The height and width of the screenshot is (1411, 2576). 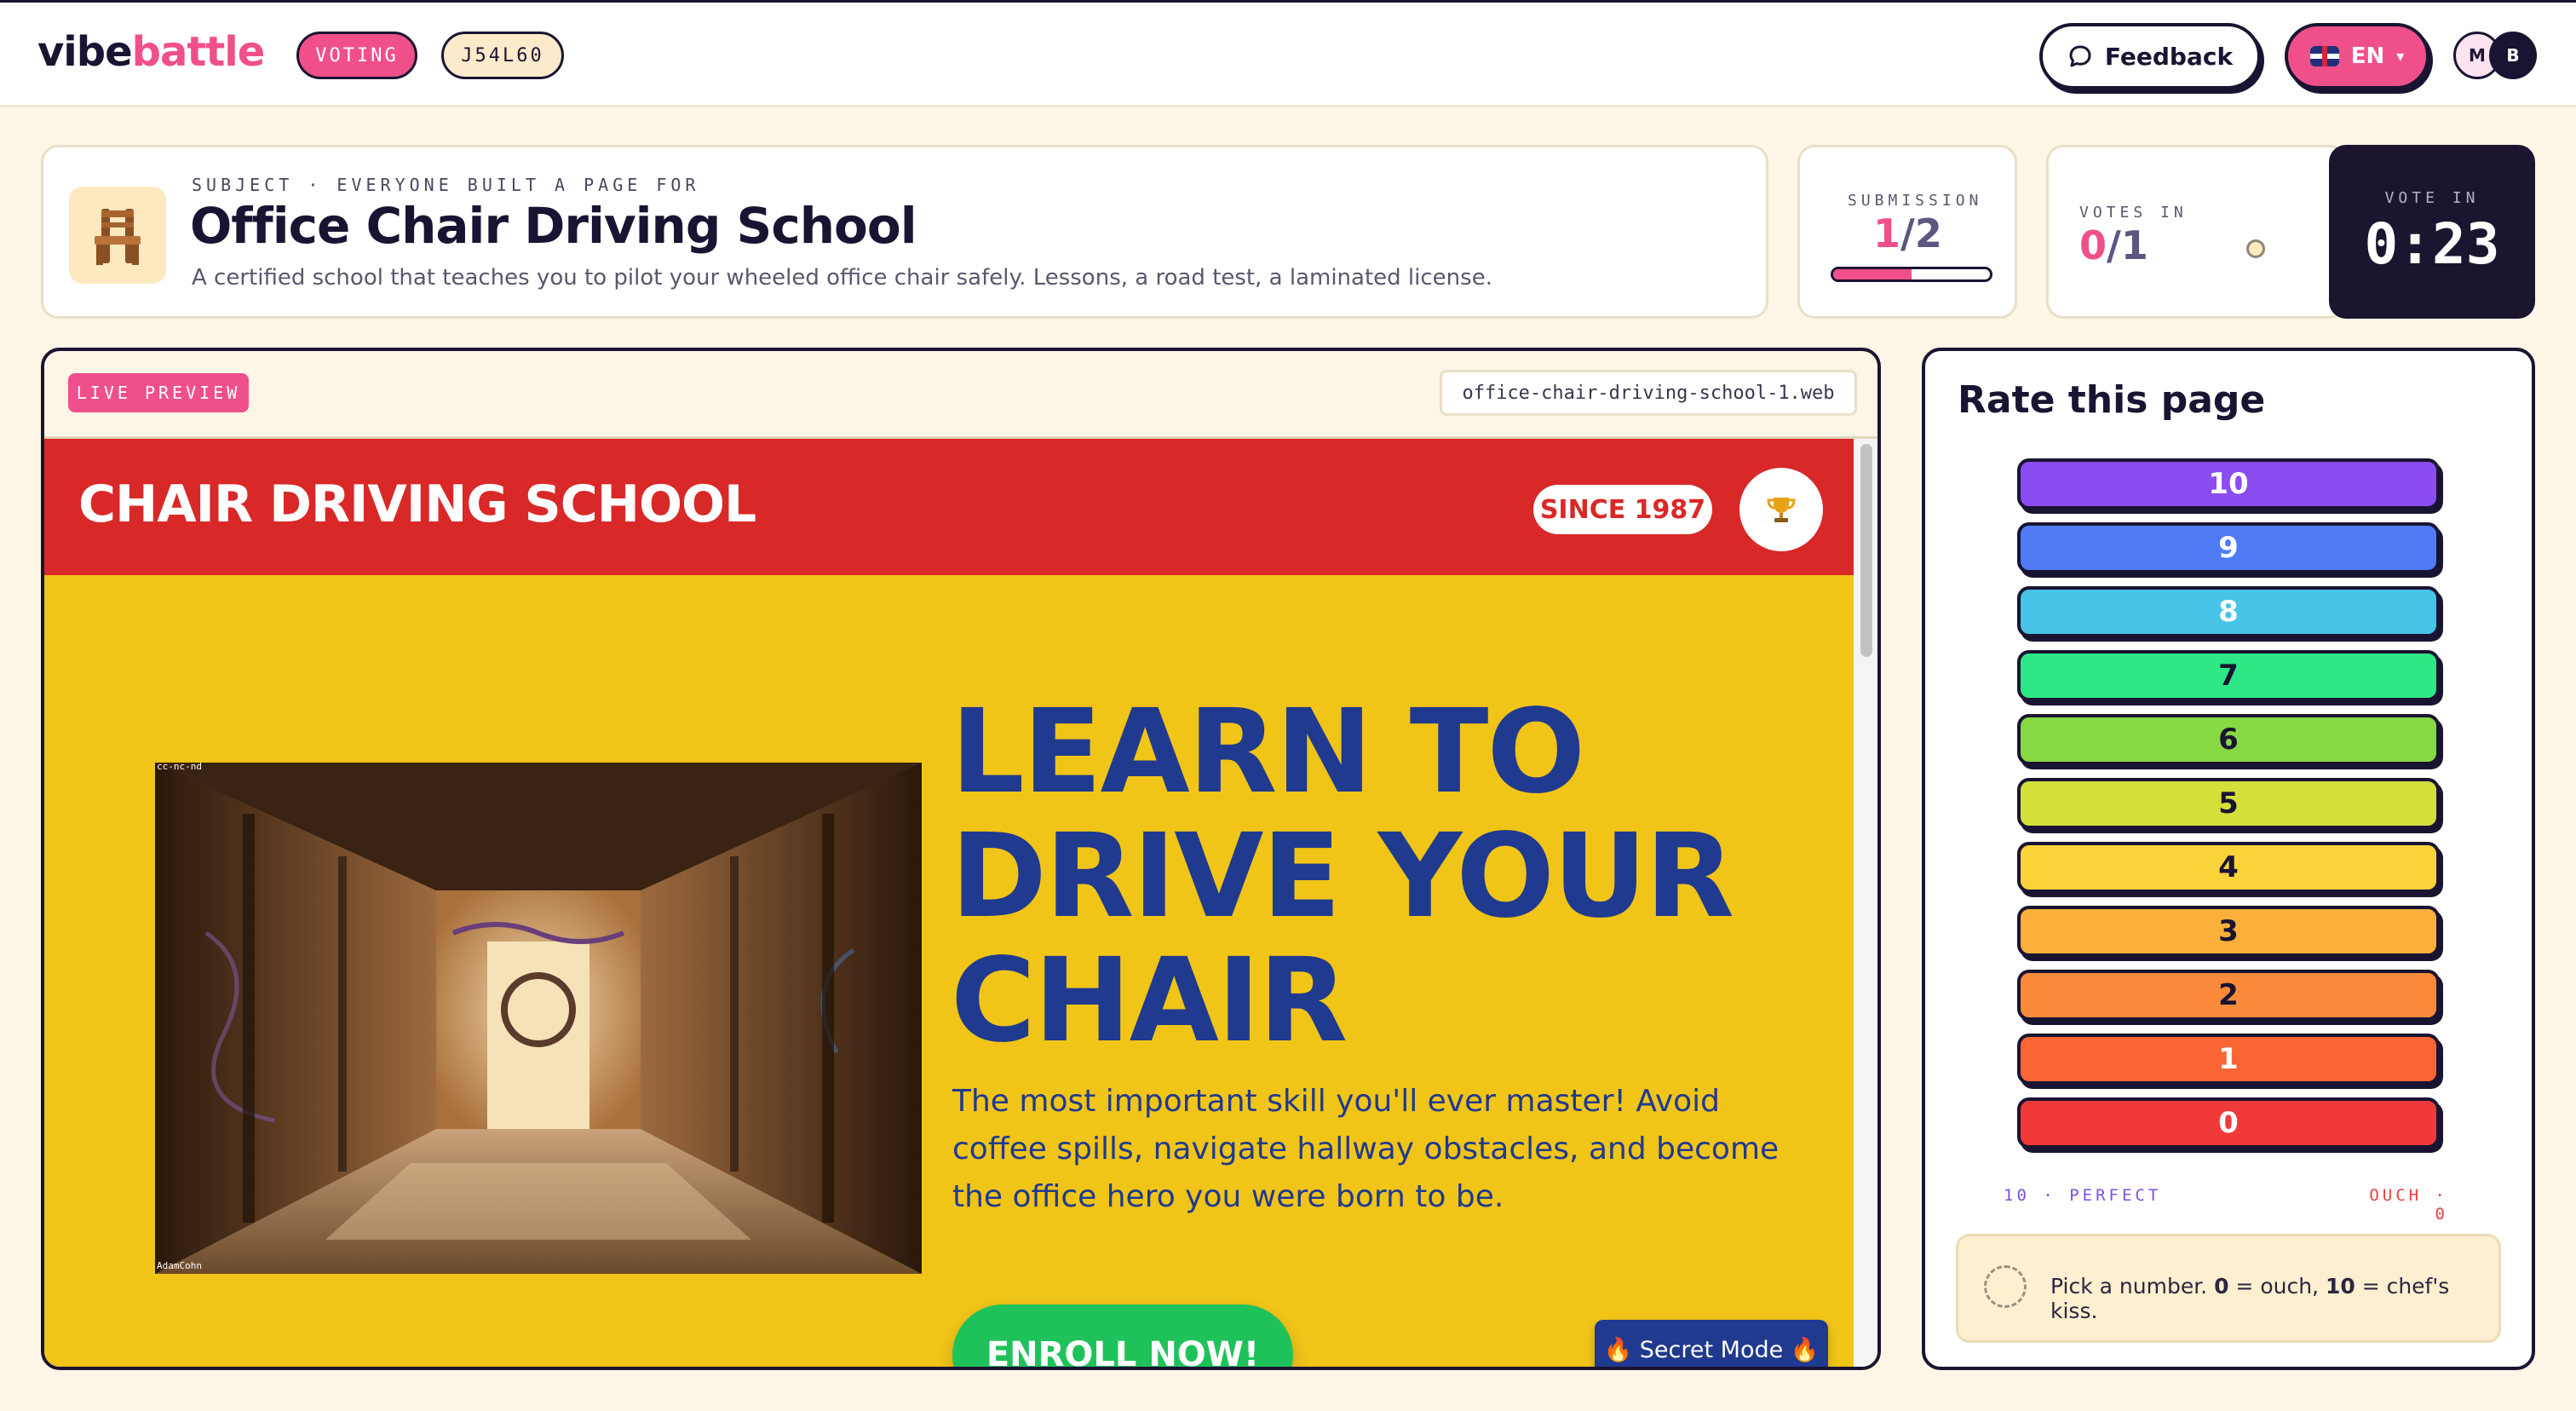 I want to click on timer-label: VOTE IN, so click(x=2432, y=198).